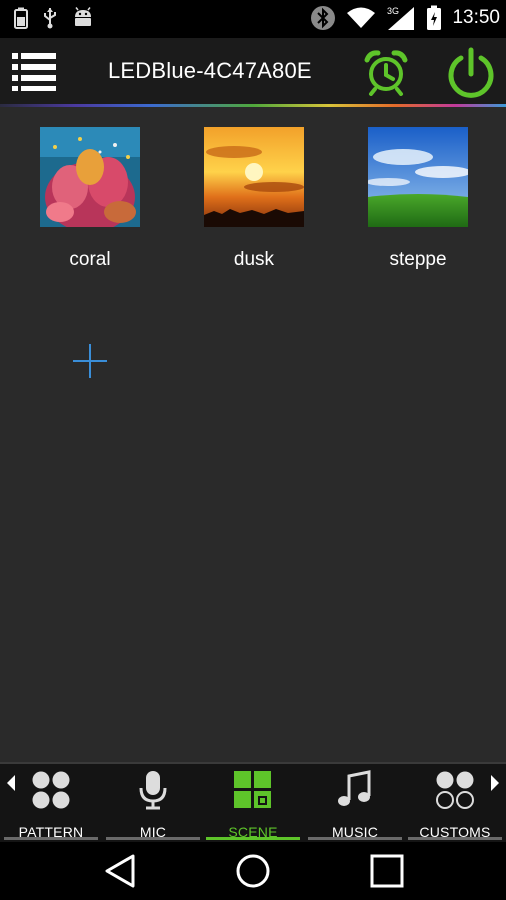 This screenshot has height=900, width=506. What do you see at coordinates (252, 789) in the screenshot?
I see `scene-icon` at bounding box center [252, 789].